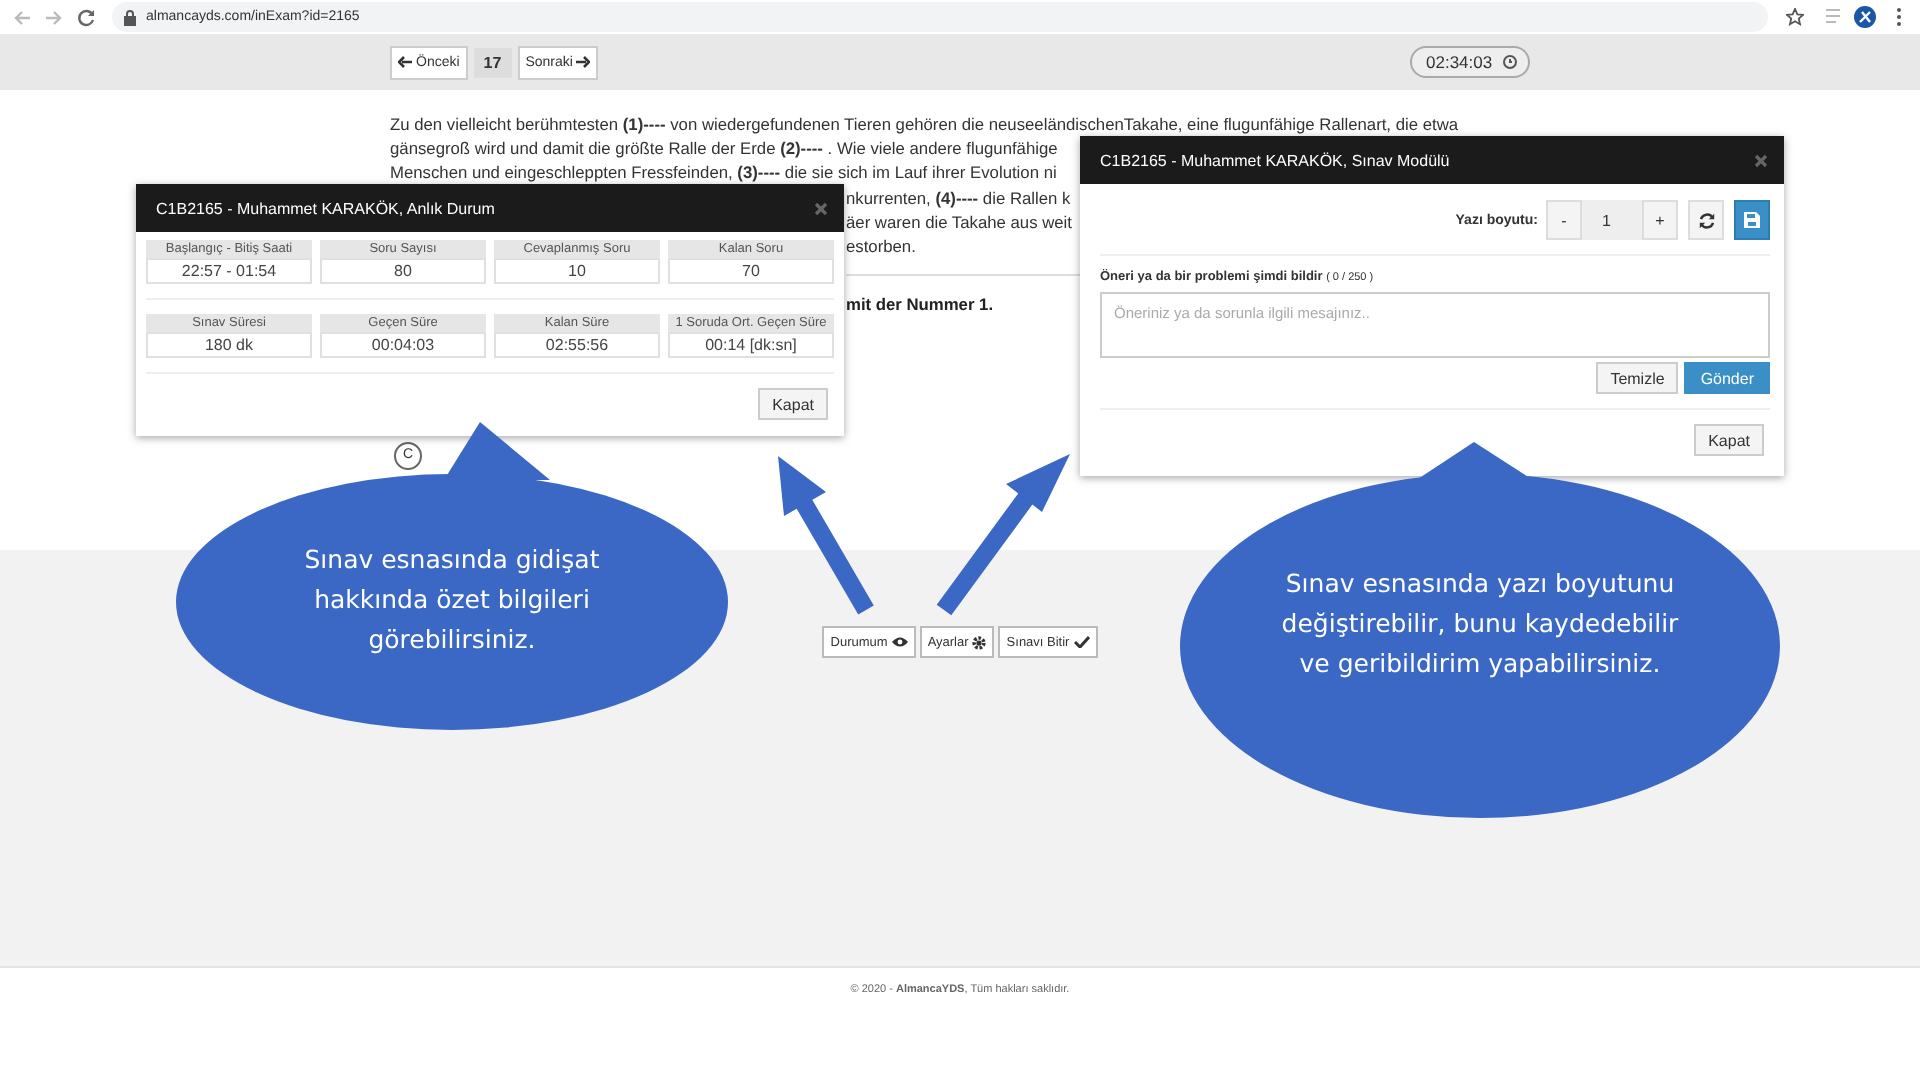 The image size is (1920, 1080). Describe the element at coordinates (751, 271) in the screenshot. I see `stat-value: 70` at that location.